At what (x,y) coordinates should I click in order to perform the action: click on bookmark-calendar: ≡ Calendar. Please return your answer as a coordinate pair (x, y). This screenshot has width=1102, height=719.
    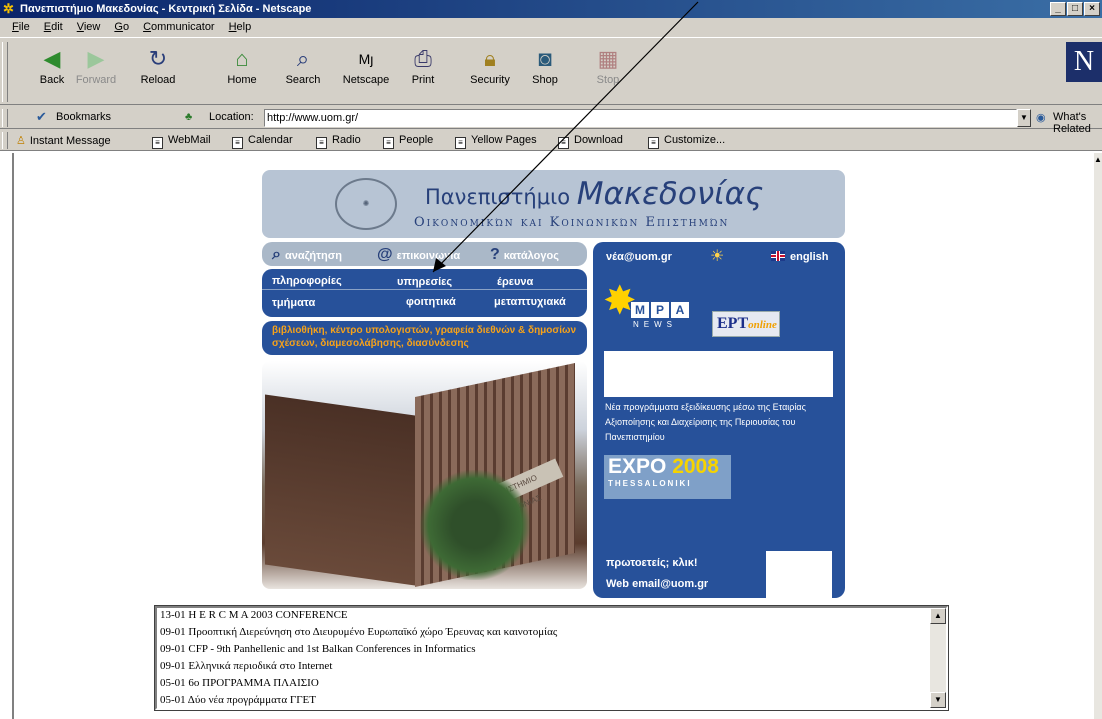
    Looking at the image, I should click on (262, 141).